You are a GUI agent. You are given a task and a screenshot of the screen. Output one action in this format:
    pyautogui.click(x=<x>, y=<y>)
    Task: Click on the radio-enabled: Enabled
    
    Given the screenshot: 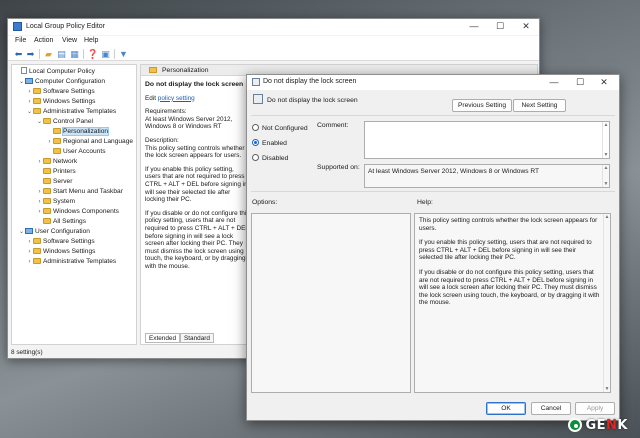 What is the action you would take?
    pyautogui.click(x=269, y=143)
    